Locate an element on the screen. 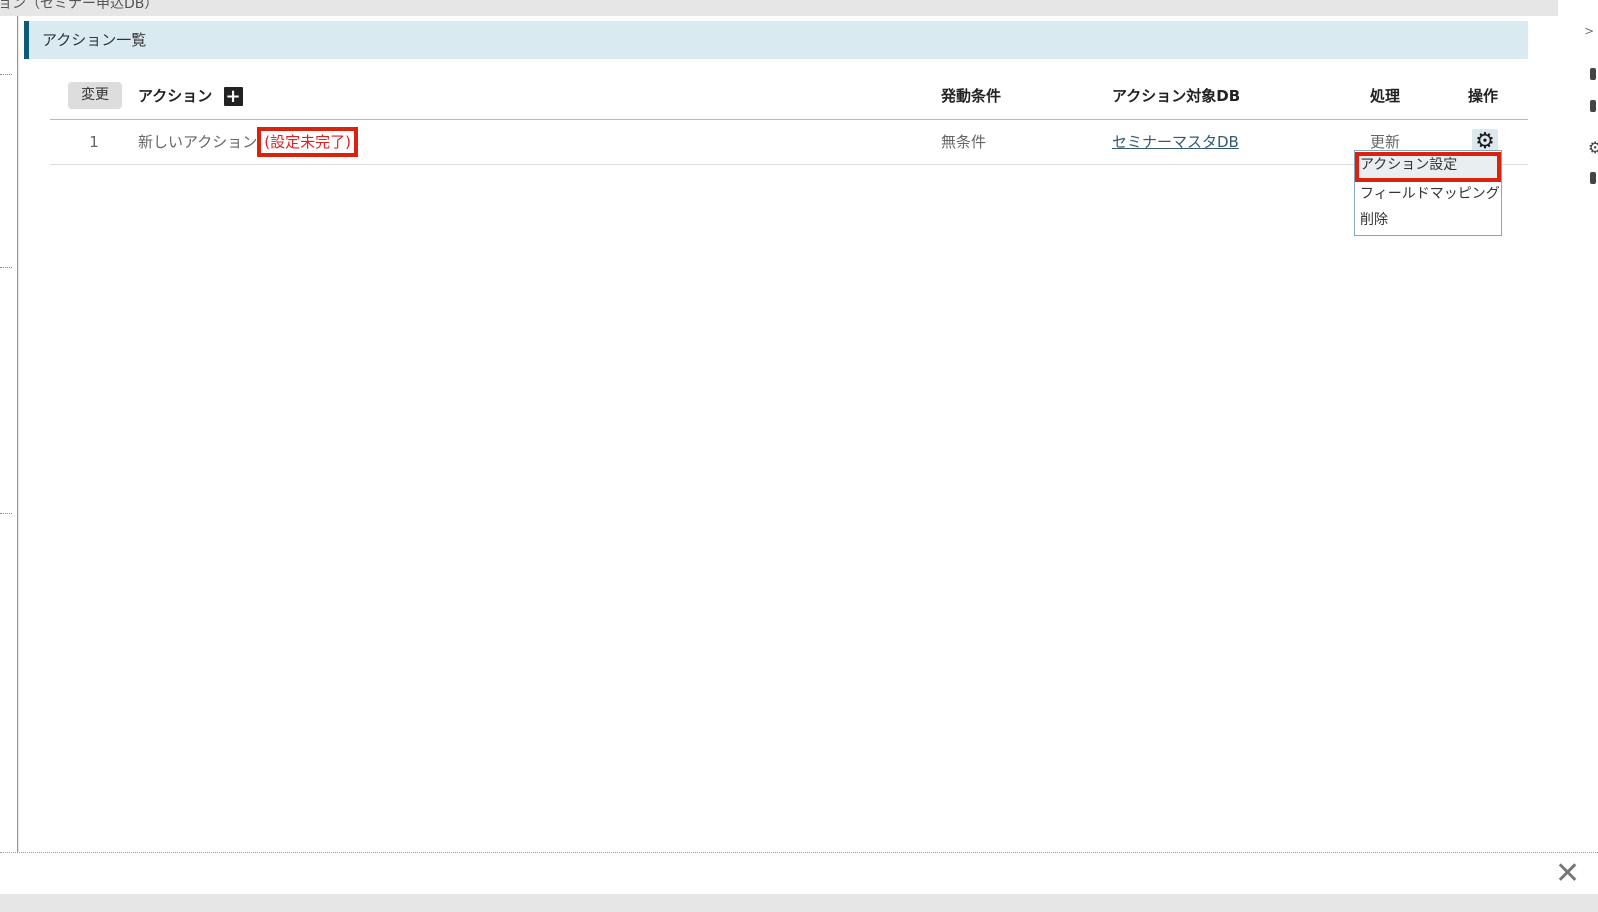  target-db-link: セミナーマスタDB is located at coordinates (1175, 142).